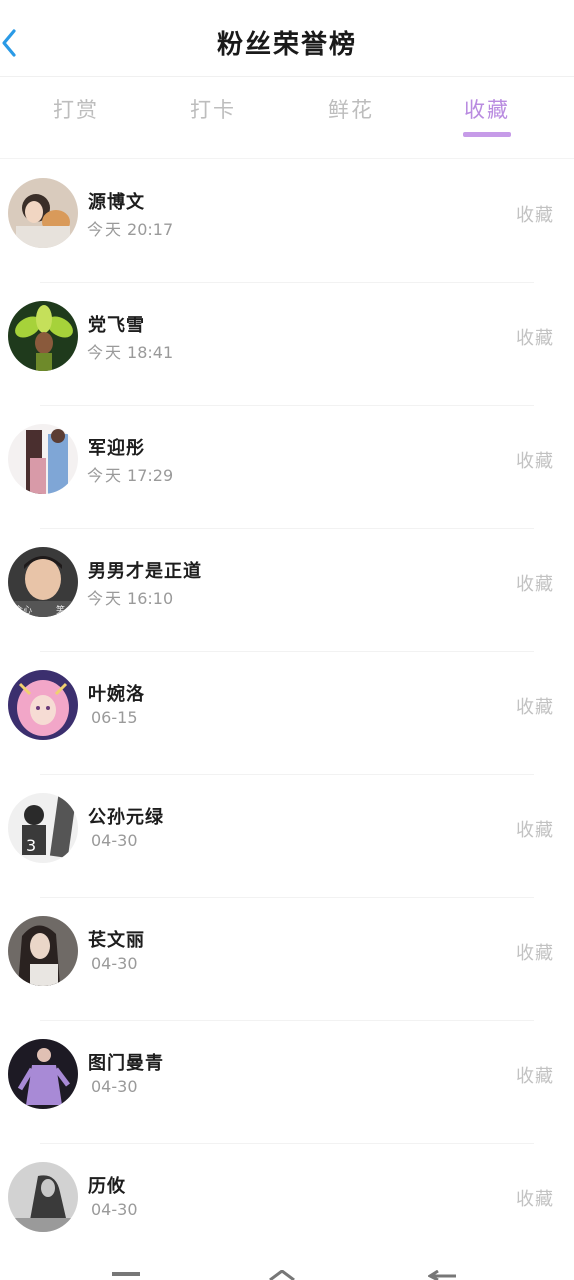 The width and height of the screenshot is (574, 1280). What do you see at coordinates (107, 1186) in the screenshot?
I see `fan-name: 历攸` at bounding box center [107, 1186].